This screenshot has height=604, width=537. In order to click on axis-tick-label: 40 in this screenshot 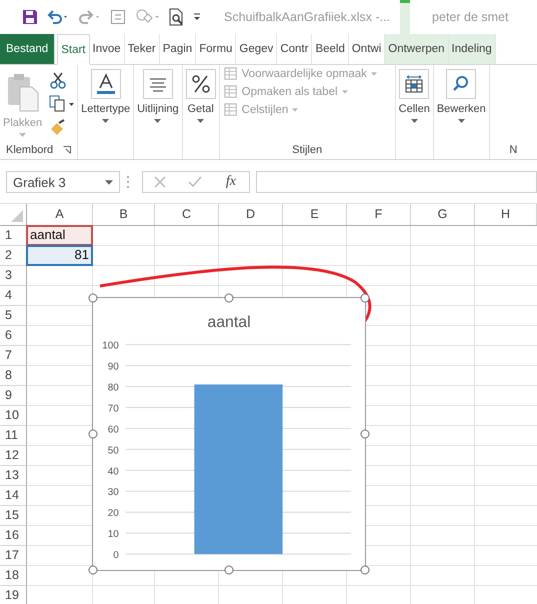, I will do `click(113, 472)`.